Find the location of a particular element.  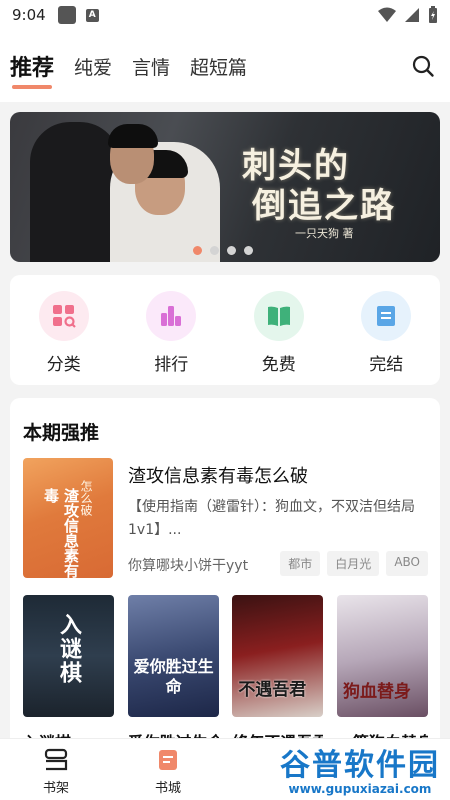

cover-title: 入谜棋 is located at coordinates (69, 649).